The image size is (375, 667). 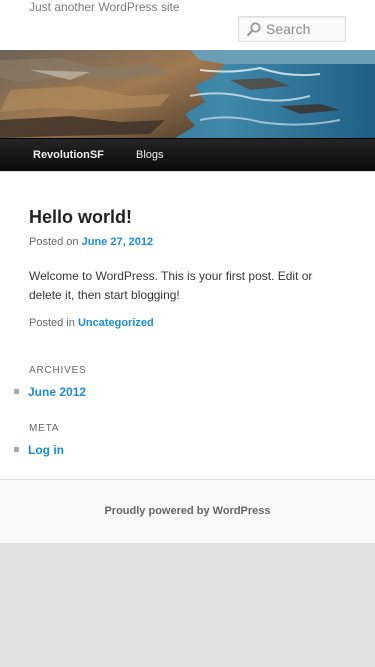 I want to click on meta-list-item: Log in, so click(x=39, y=449).